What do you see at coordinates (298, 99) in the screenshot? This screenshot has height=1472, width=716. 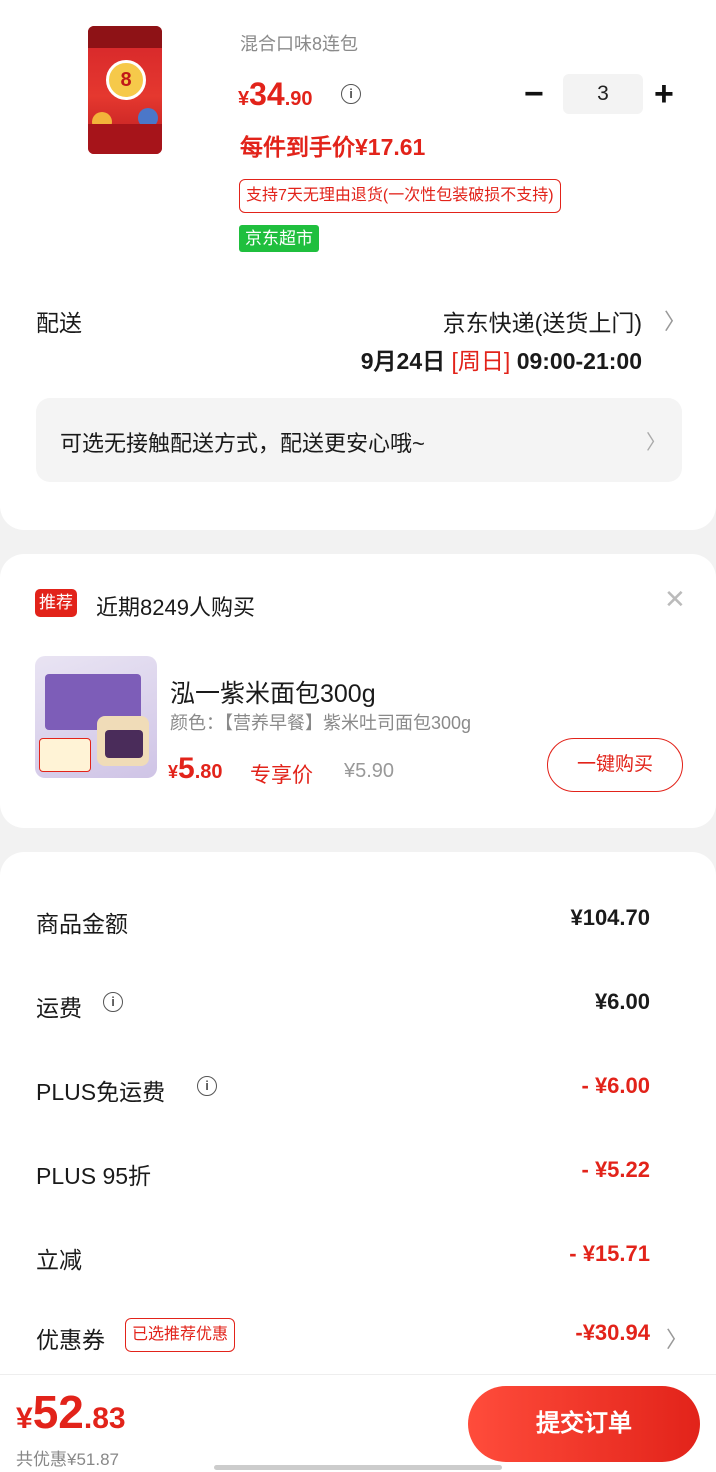 I see `price-decimal: .90` at bounding box center [298, 99].